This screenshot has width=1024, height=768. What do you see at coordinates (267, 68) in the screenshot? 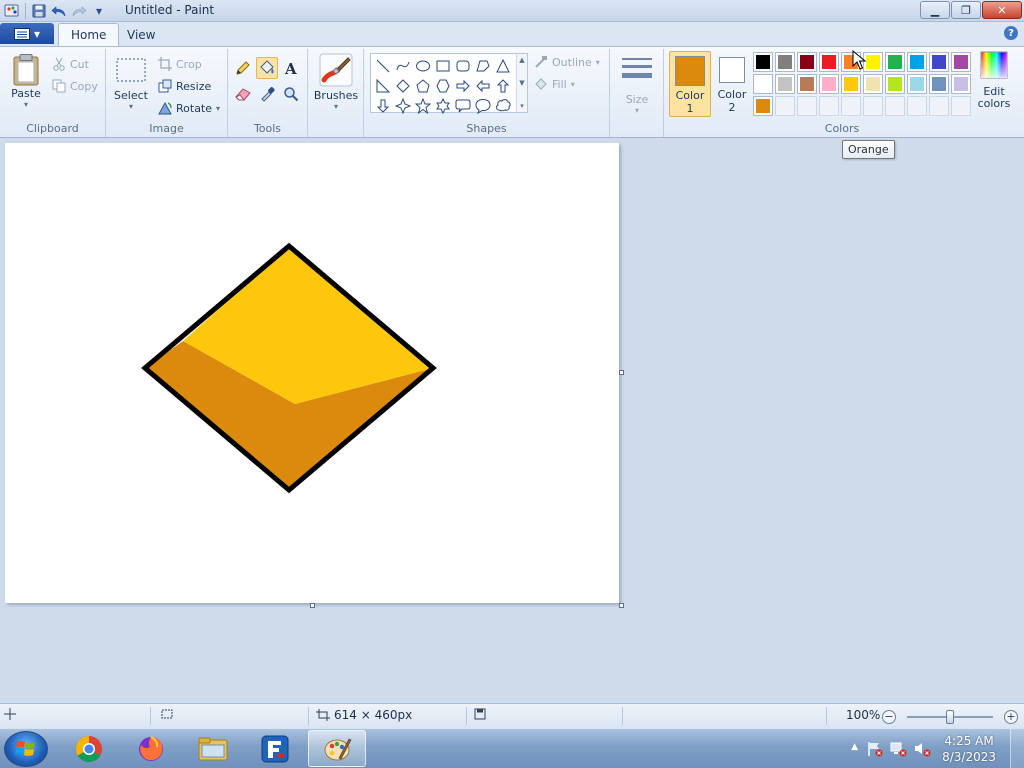
I see `fill-tool` at bounding box center [267, 68].